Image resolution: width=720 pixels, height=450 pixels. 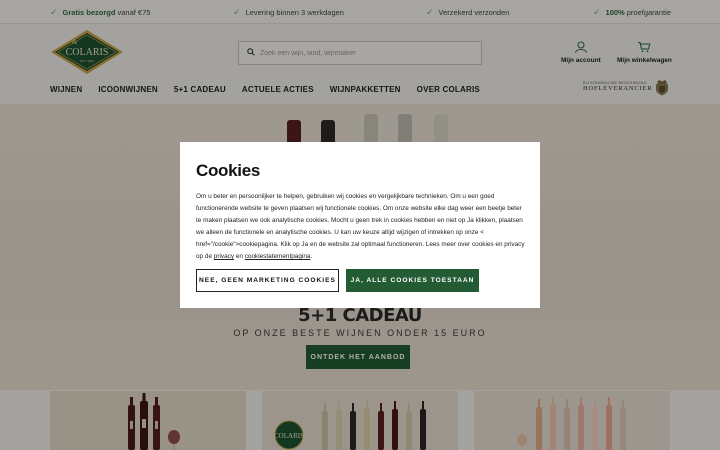 What do you see at coordinates (311, 257) in the screenshot?
I see `cookie-body-end: .` at bounding box center [311, 257].